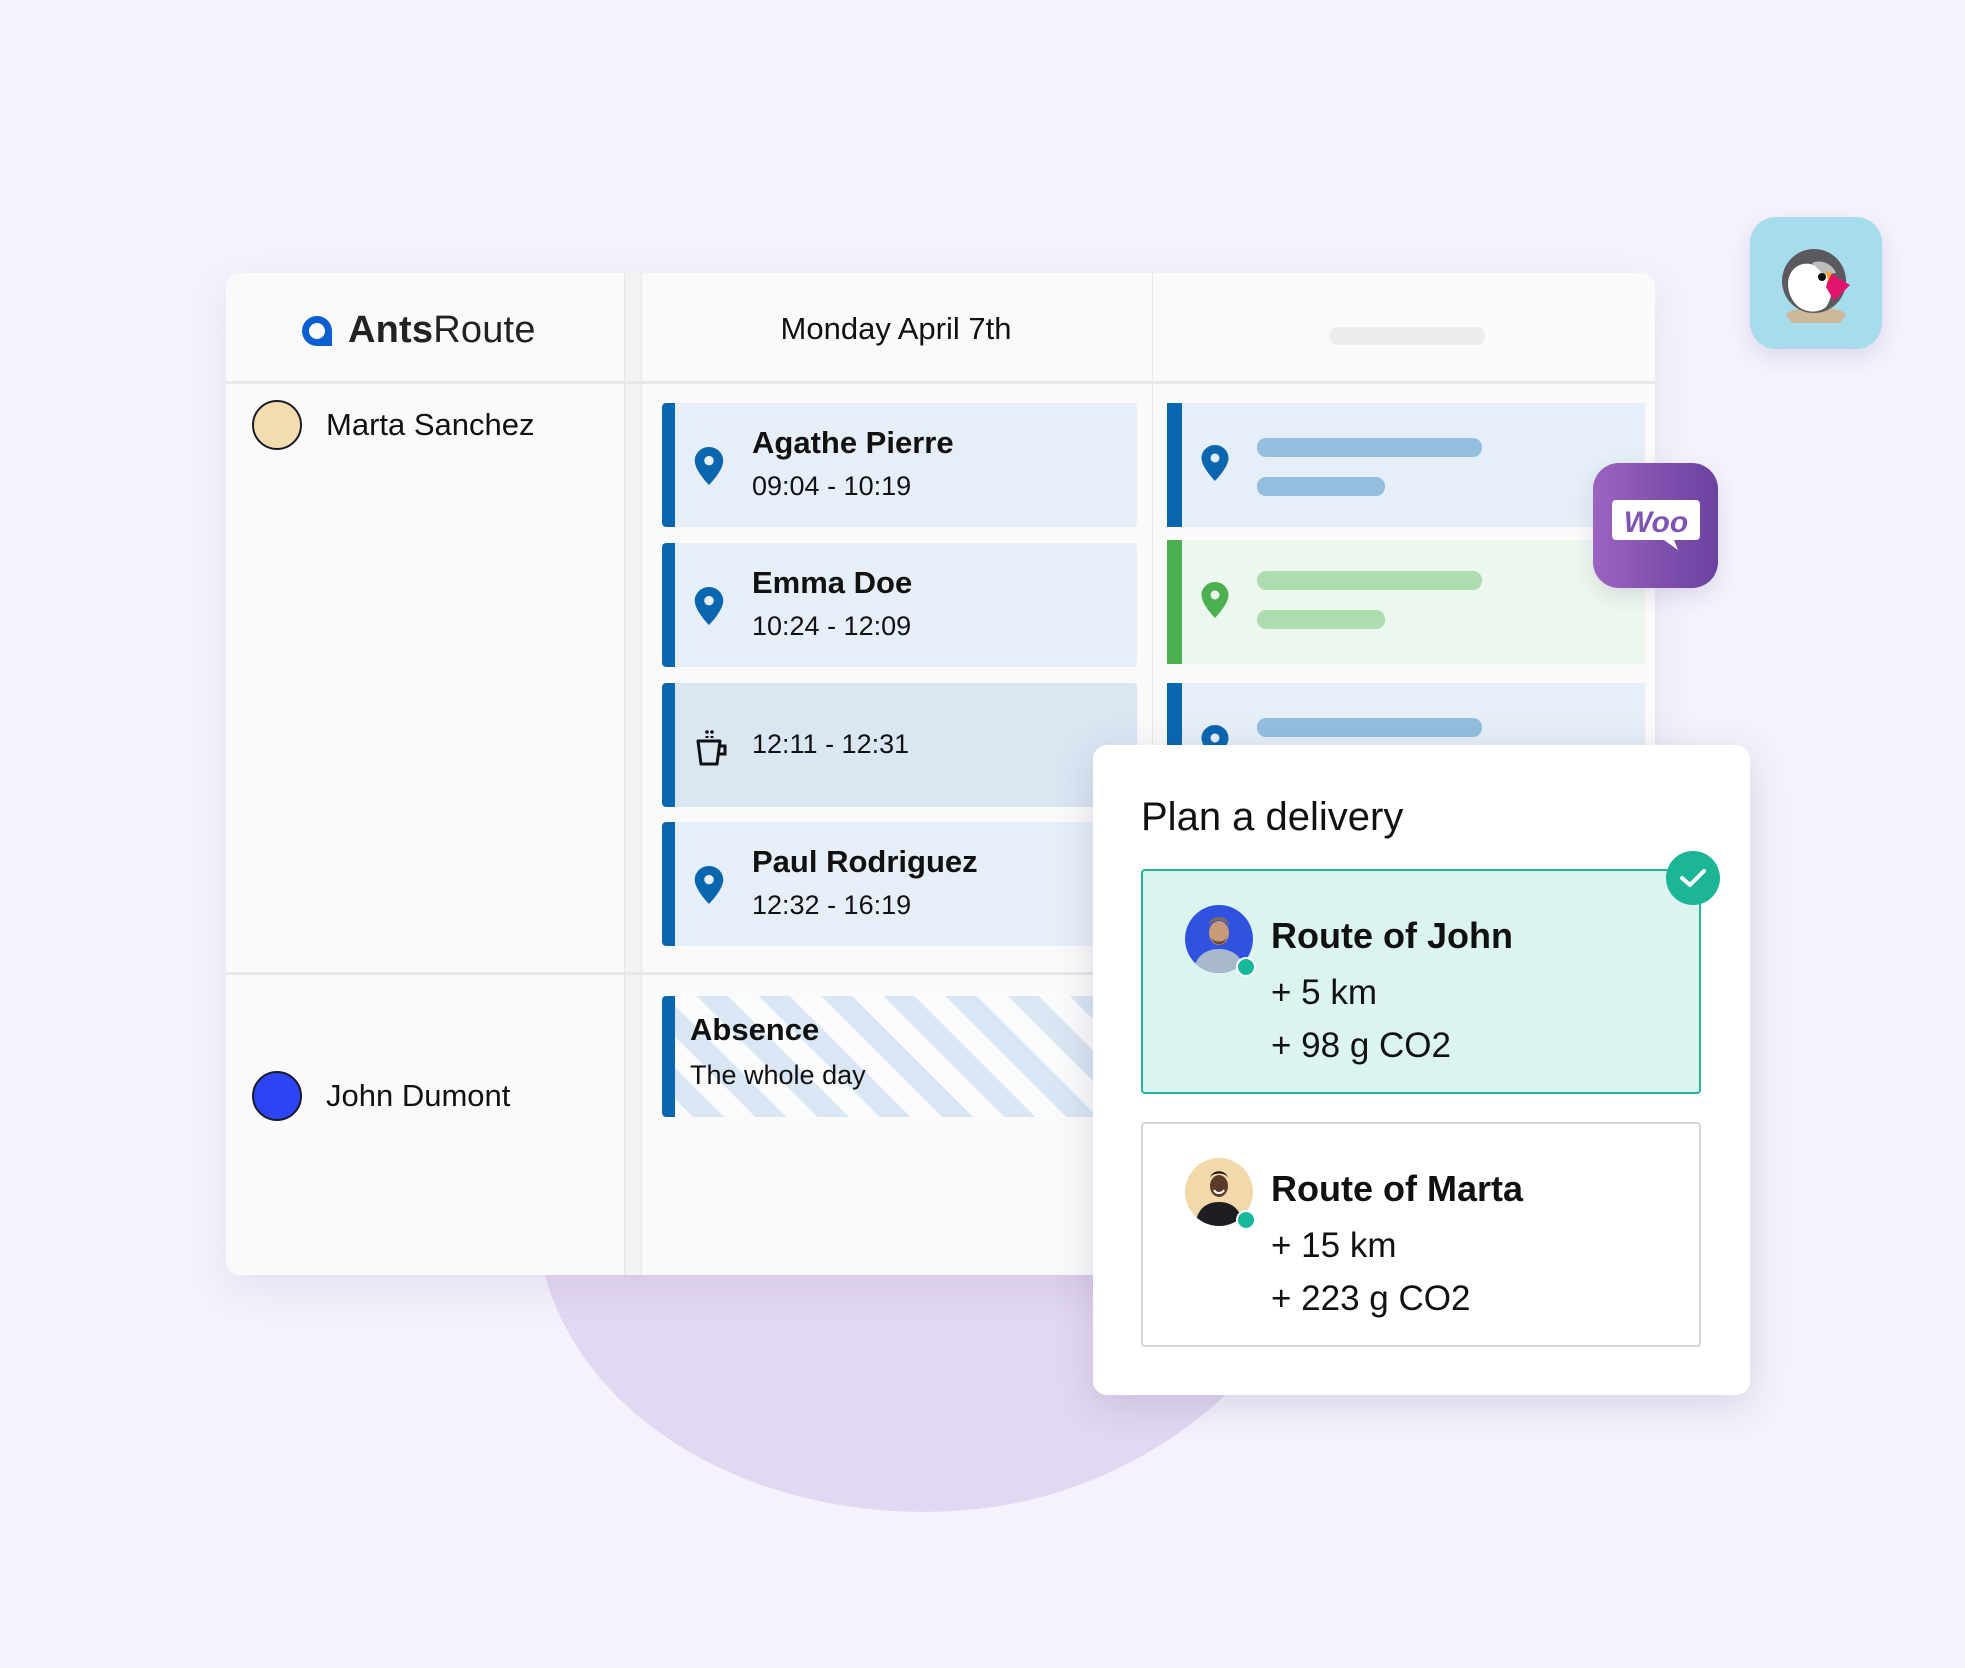  Describe the element at coordinates (418, 1095) in the screenshot. I see `driver-name: John Dumont` at that location.